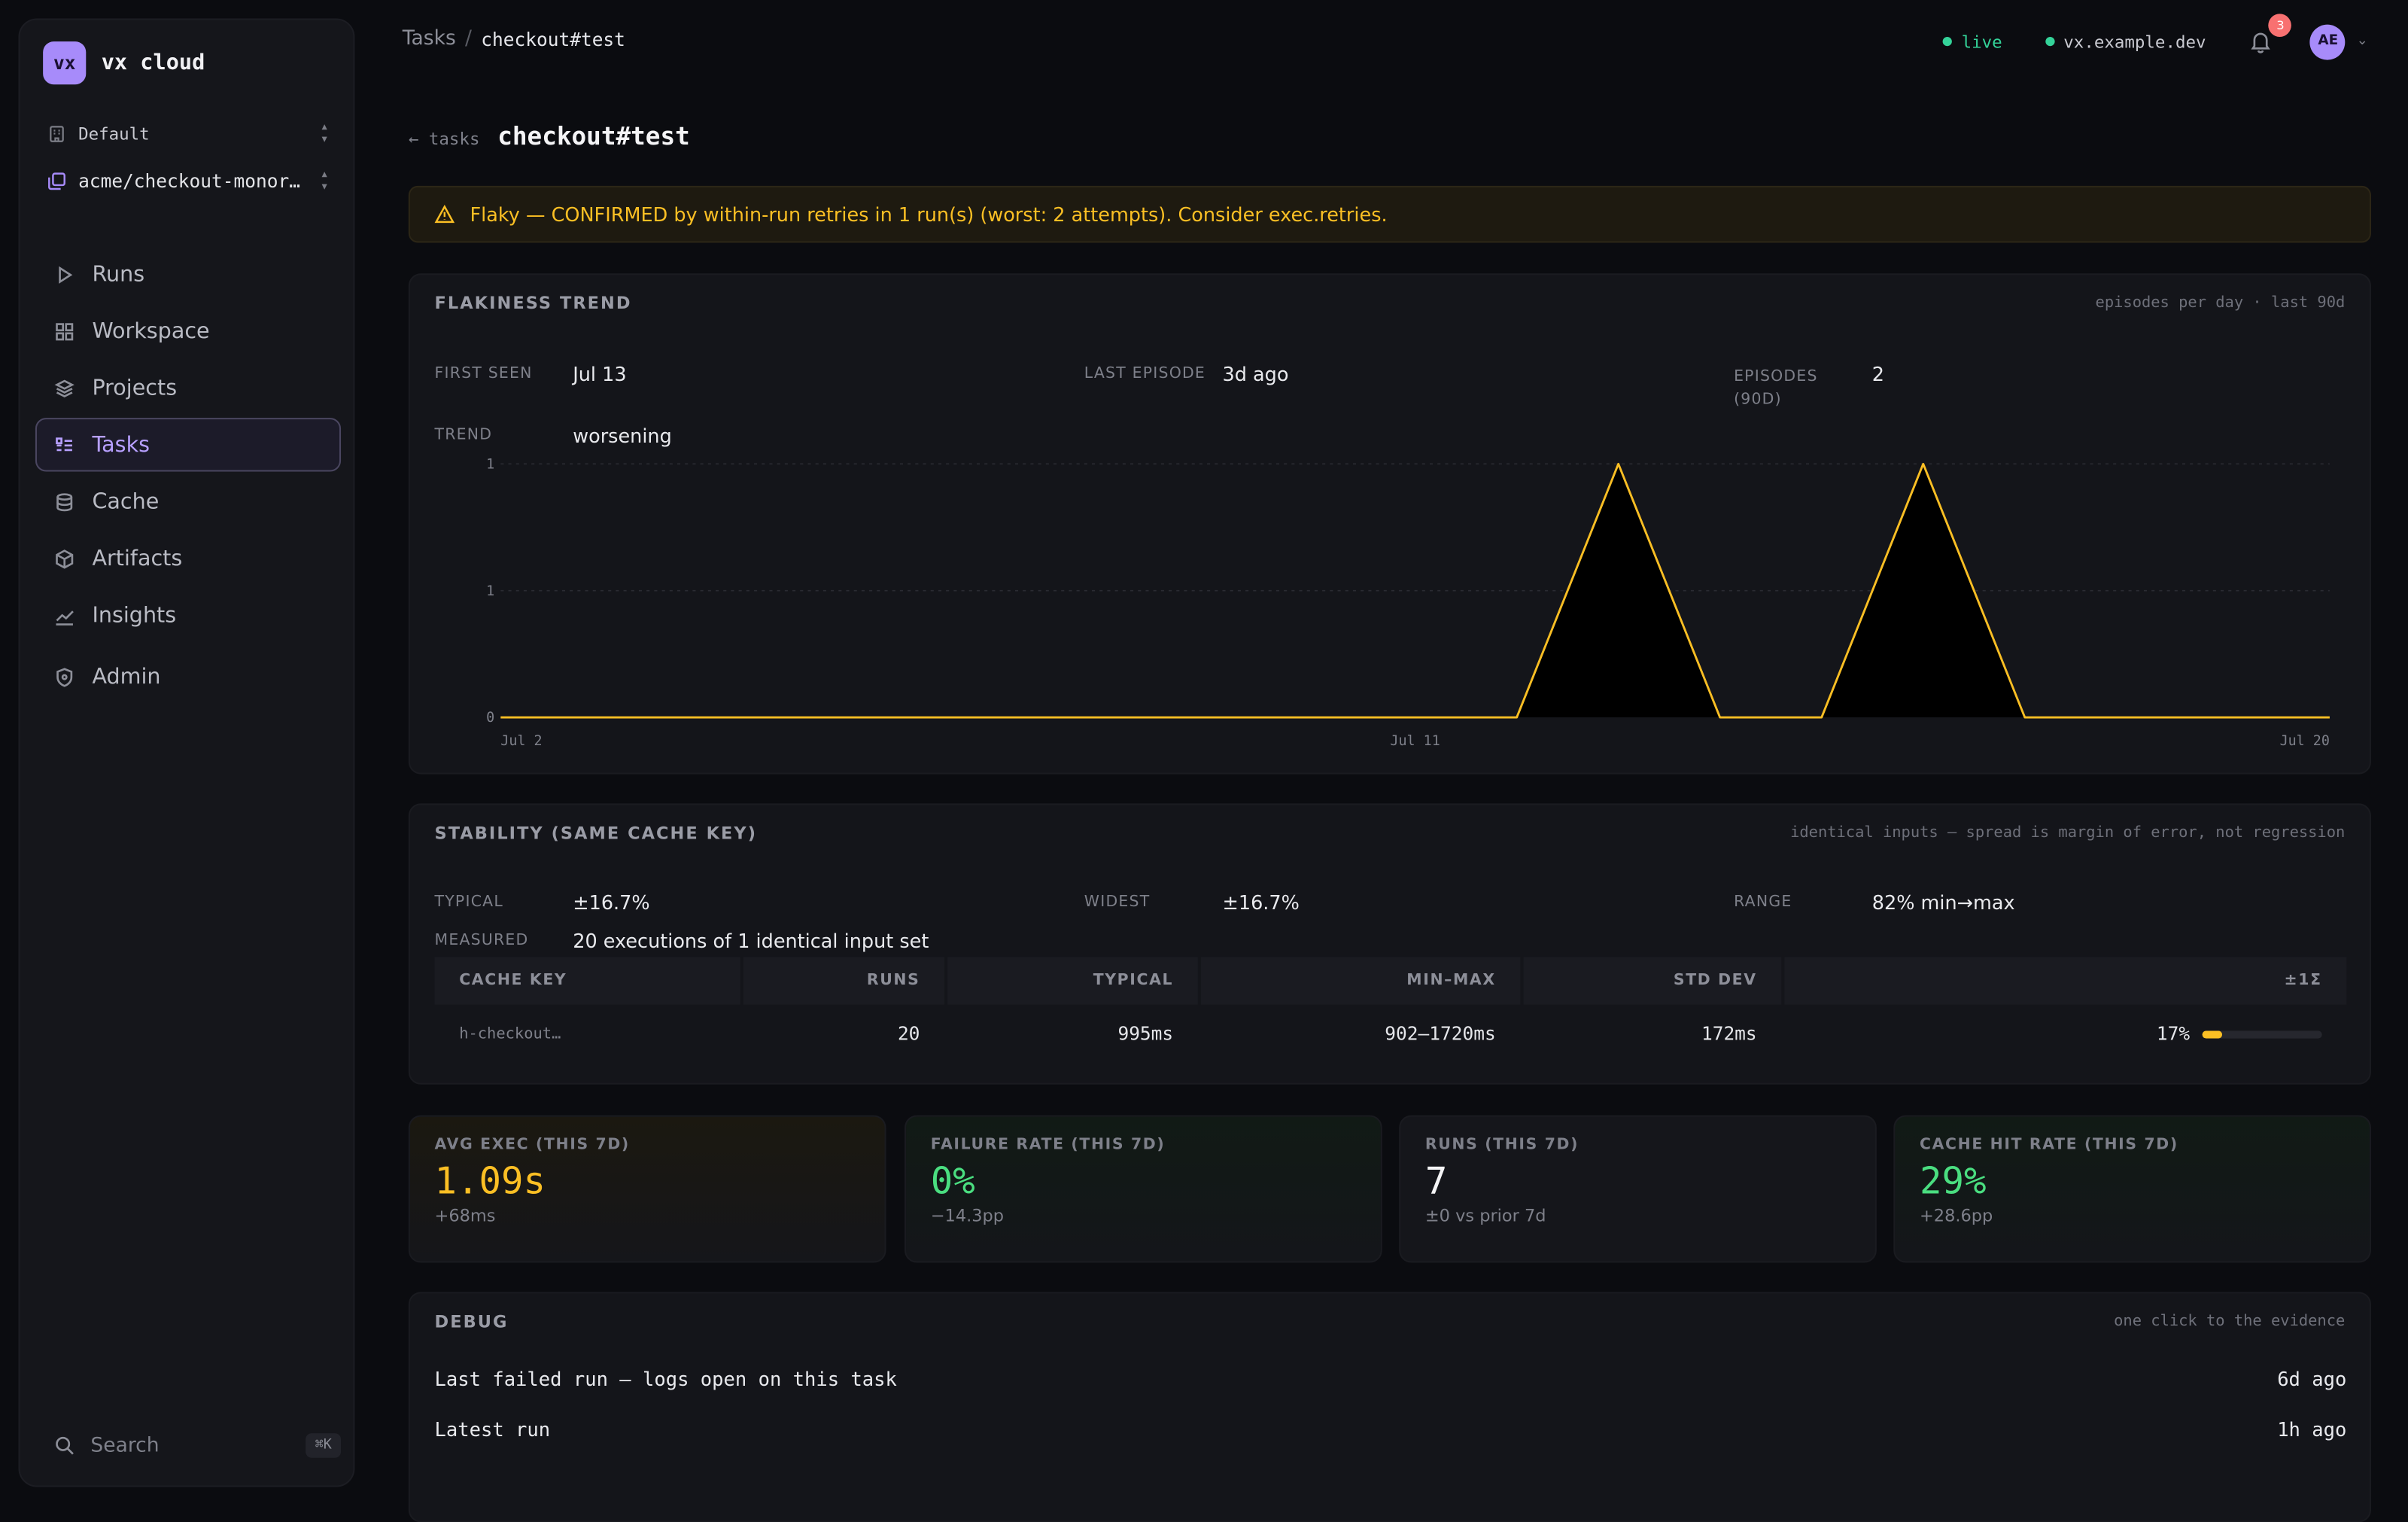 This screenshot has height=1522, width=2408. I want to click on measured-value: 20 executions of 1 identical input set, so click(751, 941).